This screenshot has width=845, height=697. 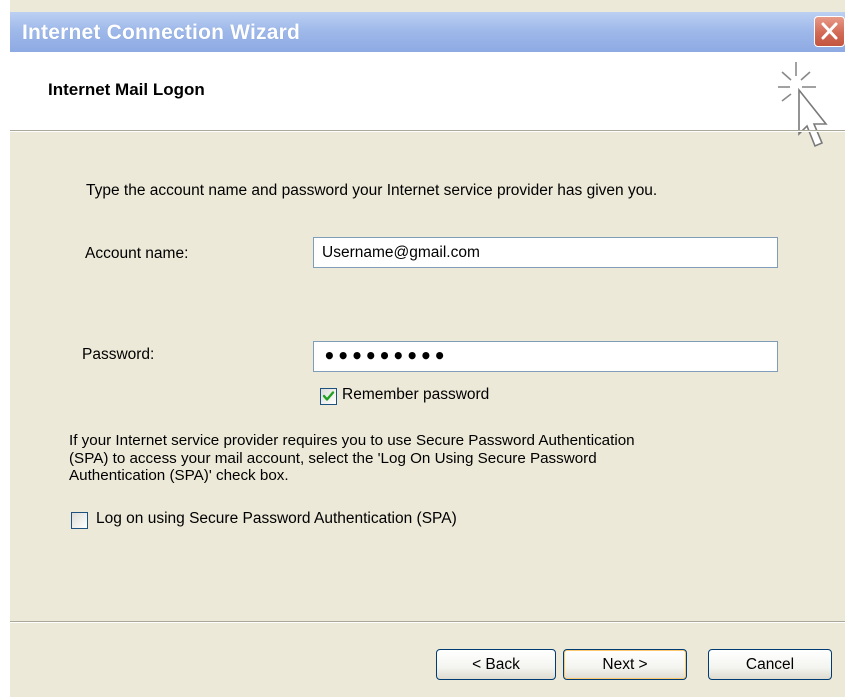 I want to click on account-name-input: Username@gmail.com, so click(x=545, y=252).